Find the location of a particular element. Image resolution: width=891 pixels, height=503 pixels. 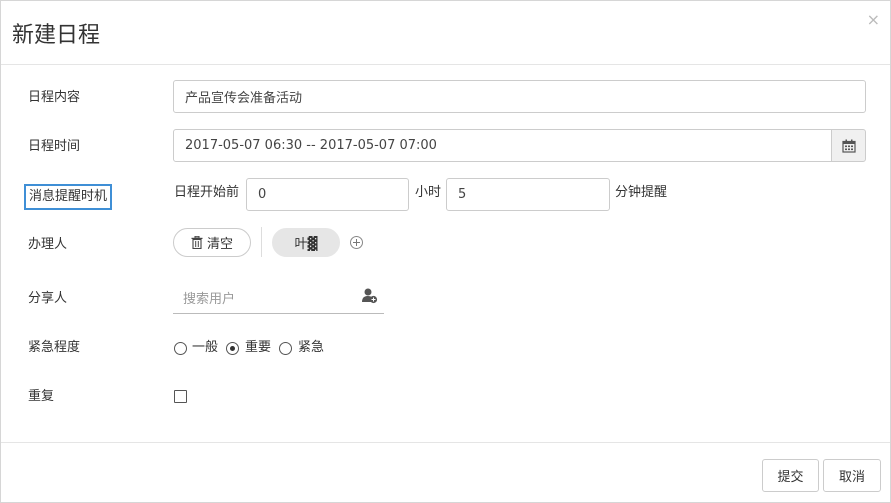

time-range-input: 2017-05-07 06:30 -- 2017-05-07 07:00 is located at coordinates (502, 145).